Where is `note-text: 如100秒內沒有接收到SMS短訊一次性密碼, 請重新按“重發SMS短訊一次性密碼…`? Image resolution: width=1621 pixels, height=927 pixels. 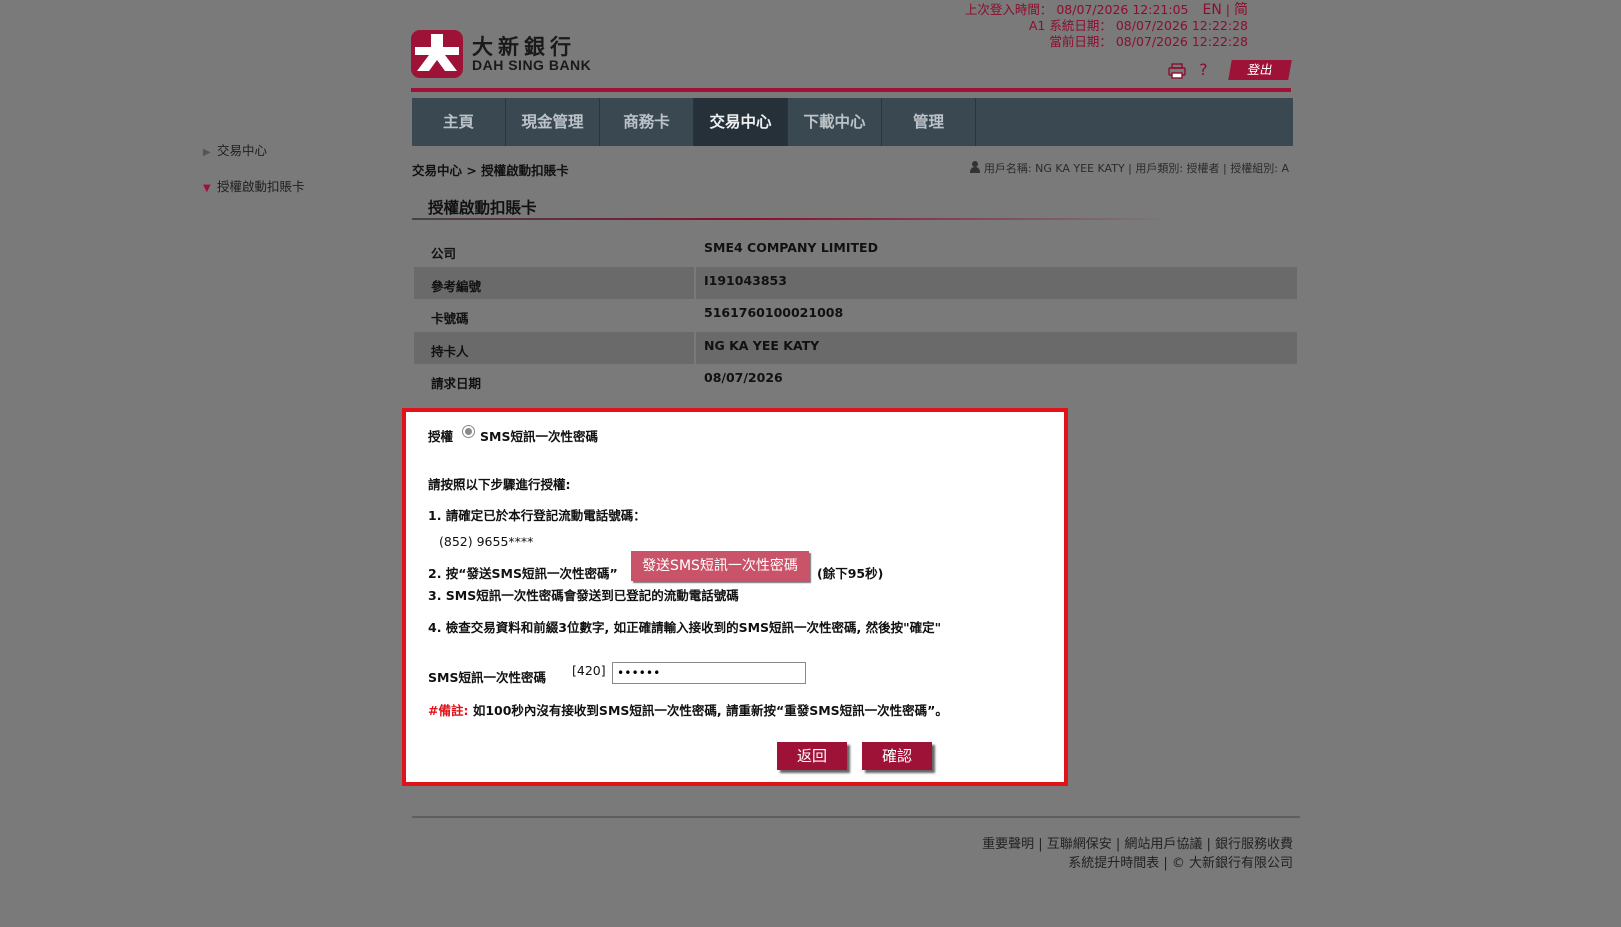 note-text: 如100秒內沒有接收到SMS短訊一次性密碼, 請重新按“重發SMS短訊一次性密碼… is located at coordinates (710, 710).